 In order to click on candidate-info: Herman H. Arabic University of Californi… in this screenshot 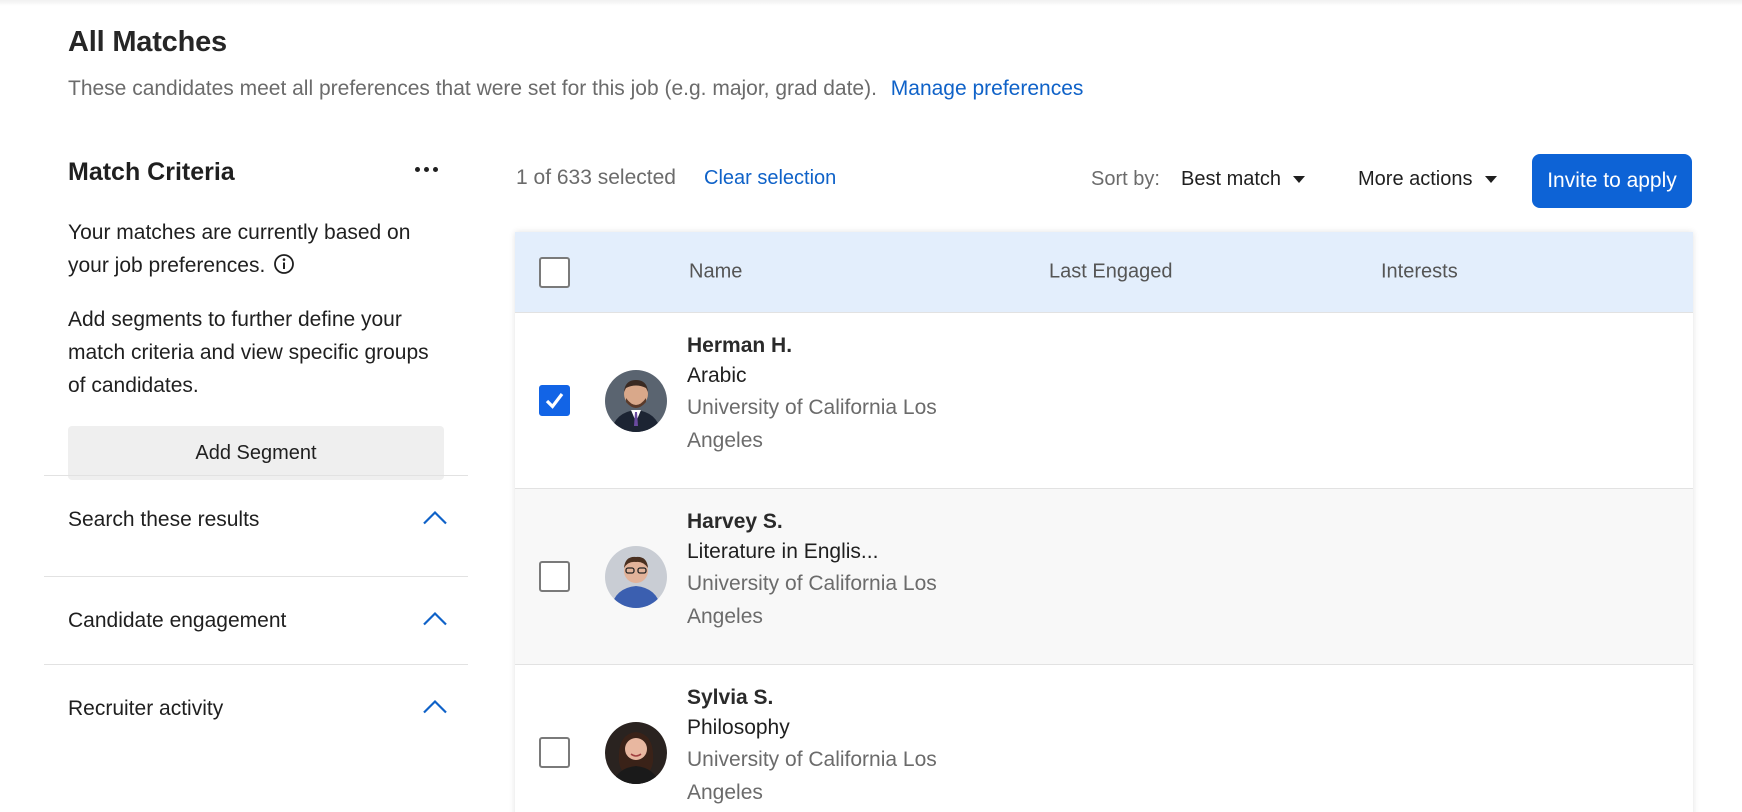, I will do `click(832, 394)`.